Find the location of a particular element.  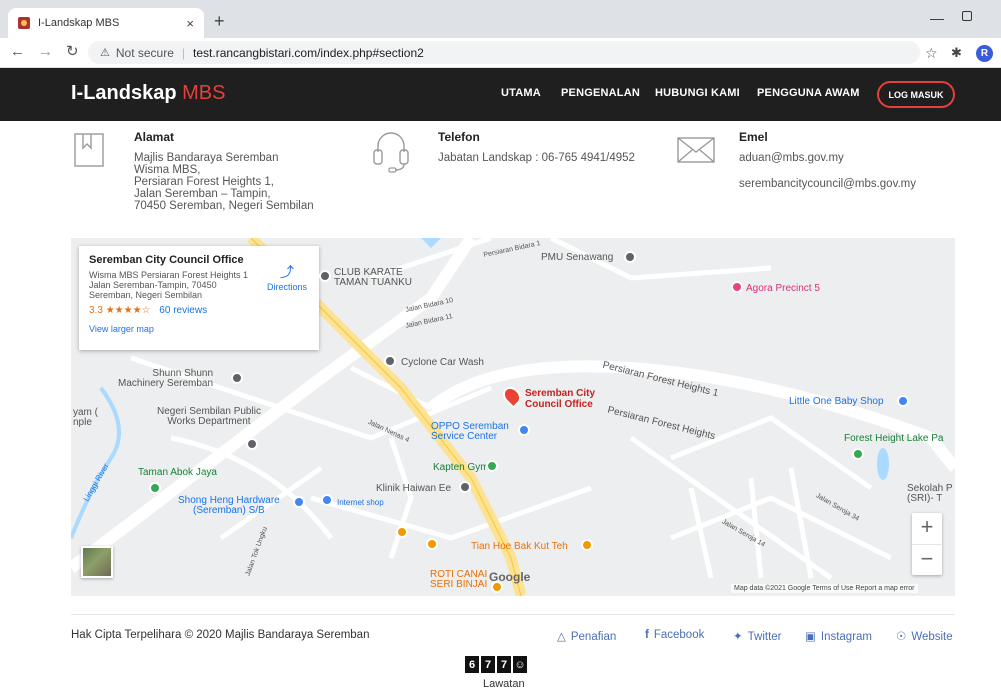

brand-accent: MBS is located at coordinates (204, 93).